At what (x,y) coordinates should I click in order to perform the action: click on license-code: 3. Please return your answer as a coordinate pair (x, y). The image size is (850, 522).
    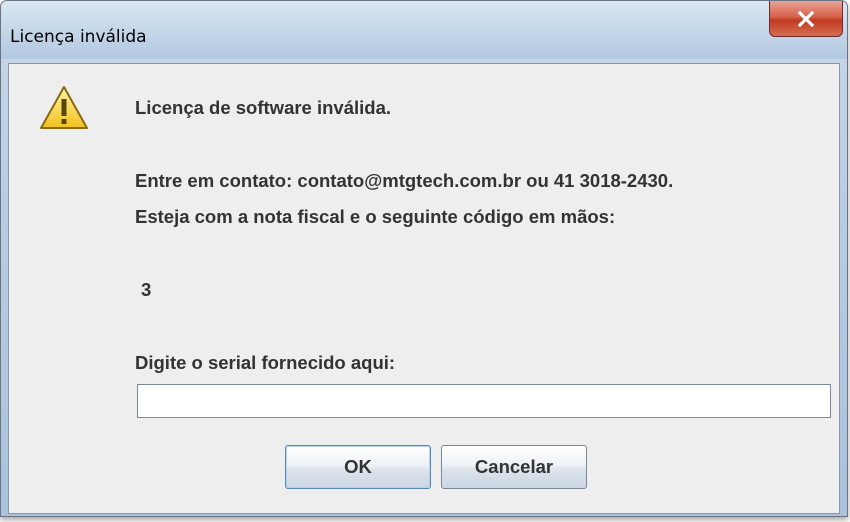
    Looking at the image, I should click on (146, 289).